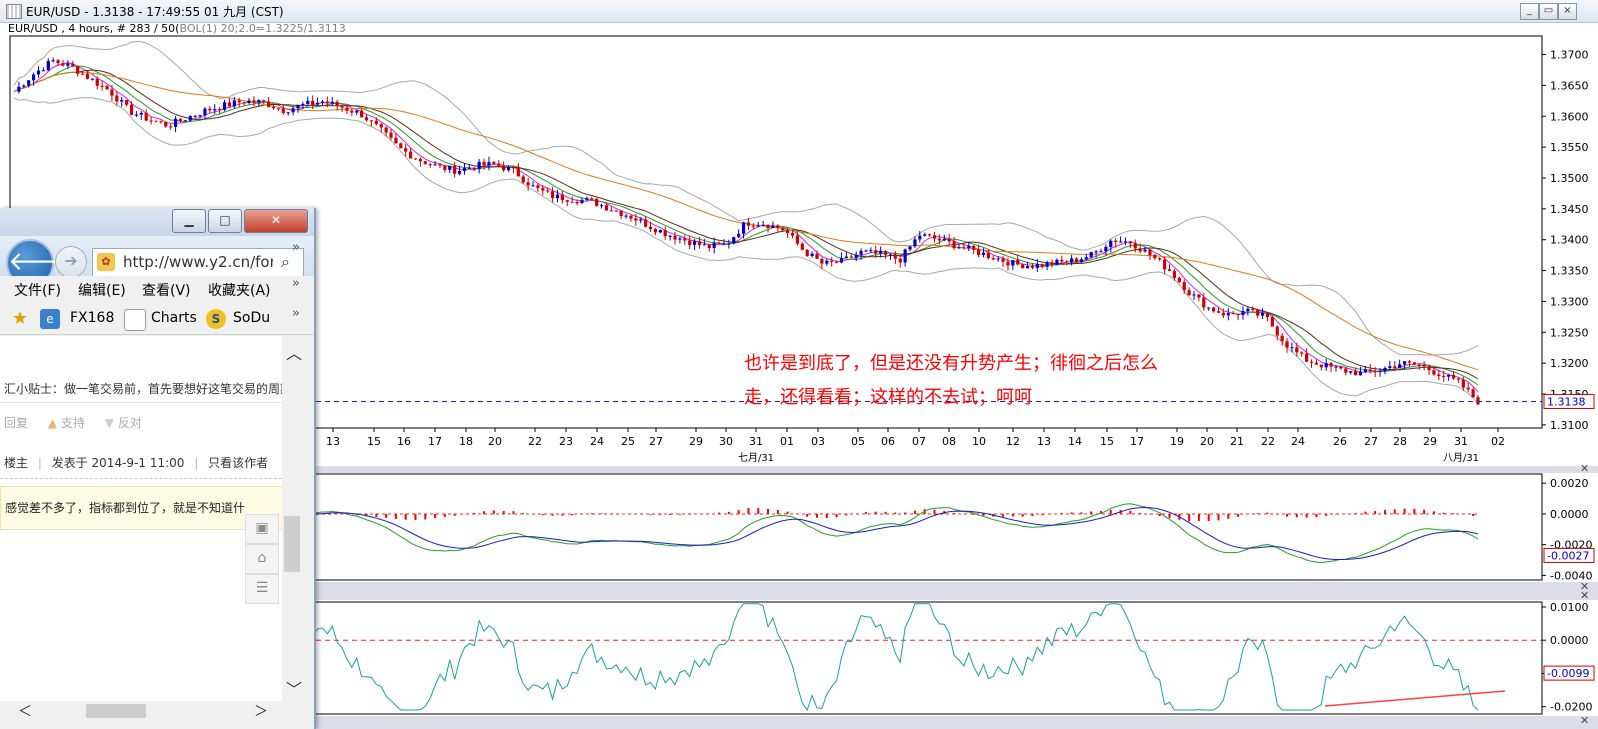 The image size is (1598, 729). Describe the element at coordinates (285, 262) in the screenshot. I see `search-icon: ⌕` at that location.